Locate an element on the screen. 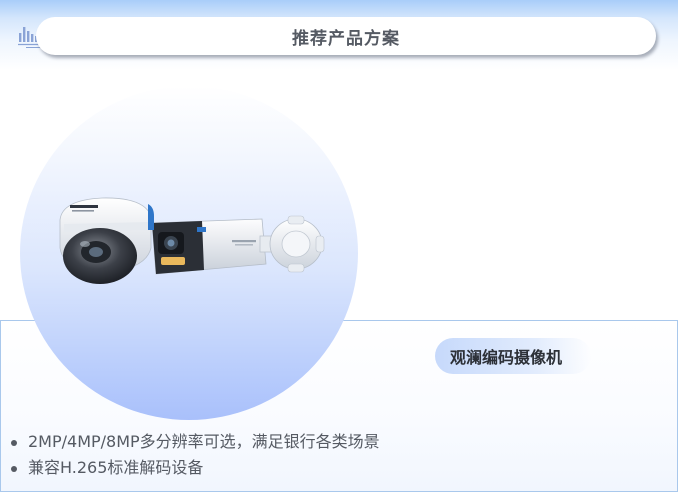 The image size is (678, 492). feature-item: 2MP/4MP/8MP多分辨率可选，满足银行各类场景 is located at coordinates (195, 442).